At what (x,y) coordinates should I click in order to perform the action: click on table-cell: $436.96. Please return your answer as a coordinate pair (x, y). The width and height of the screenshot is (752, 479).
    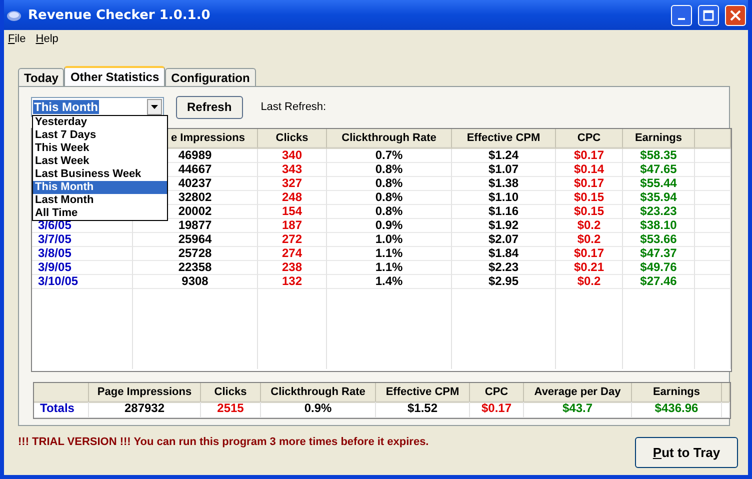
    Looking at the image, I should click on (677, 410).